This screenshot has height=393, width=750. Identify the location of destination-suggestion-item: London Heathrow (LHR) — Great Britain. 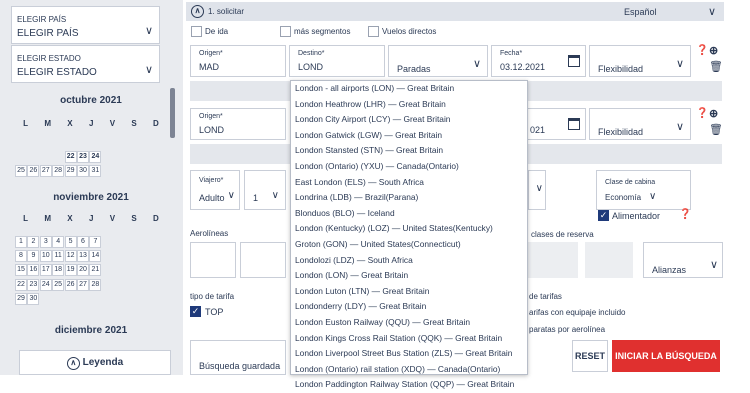
(409, 105).